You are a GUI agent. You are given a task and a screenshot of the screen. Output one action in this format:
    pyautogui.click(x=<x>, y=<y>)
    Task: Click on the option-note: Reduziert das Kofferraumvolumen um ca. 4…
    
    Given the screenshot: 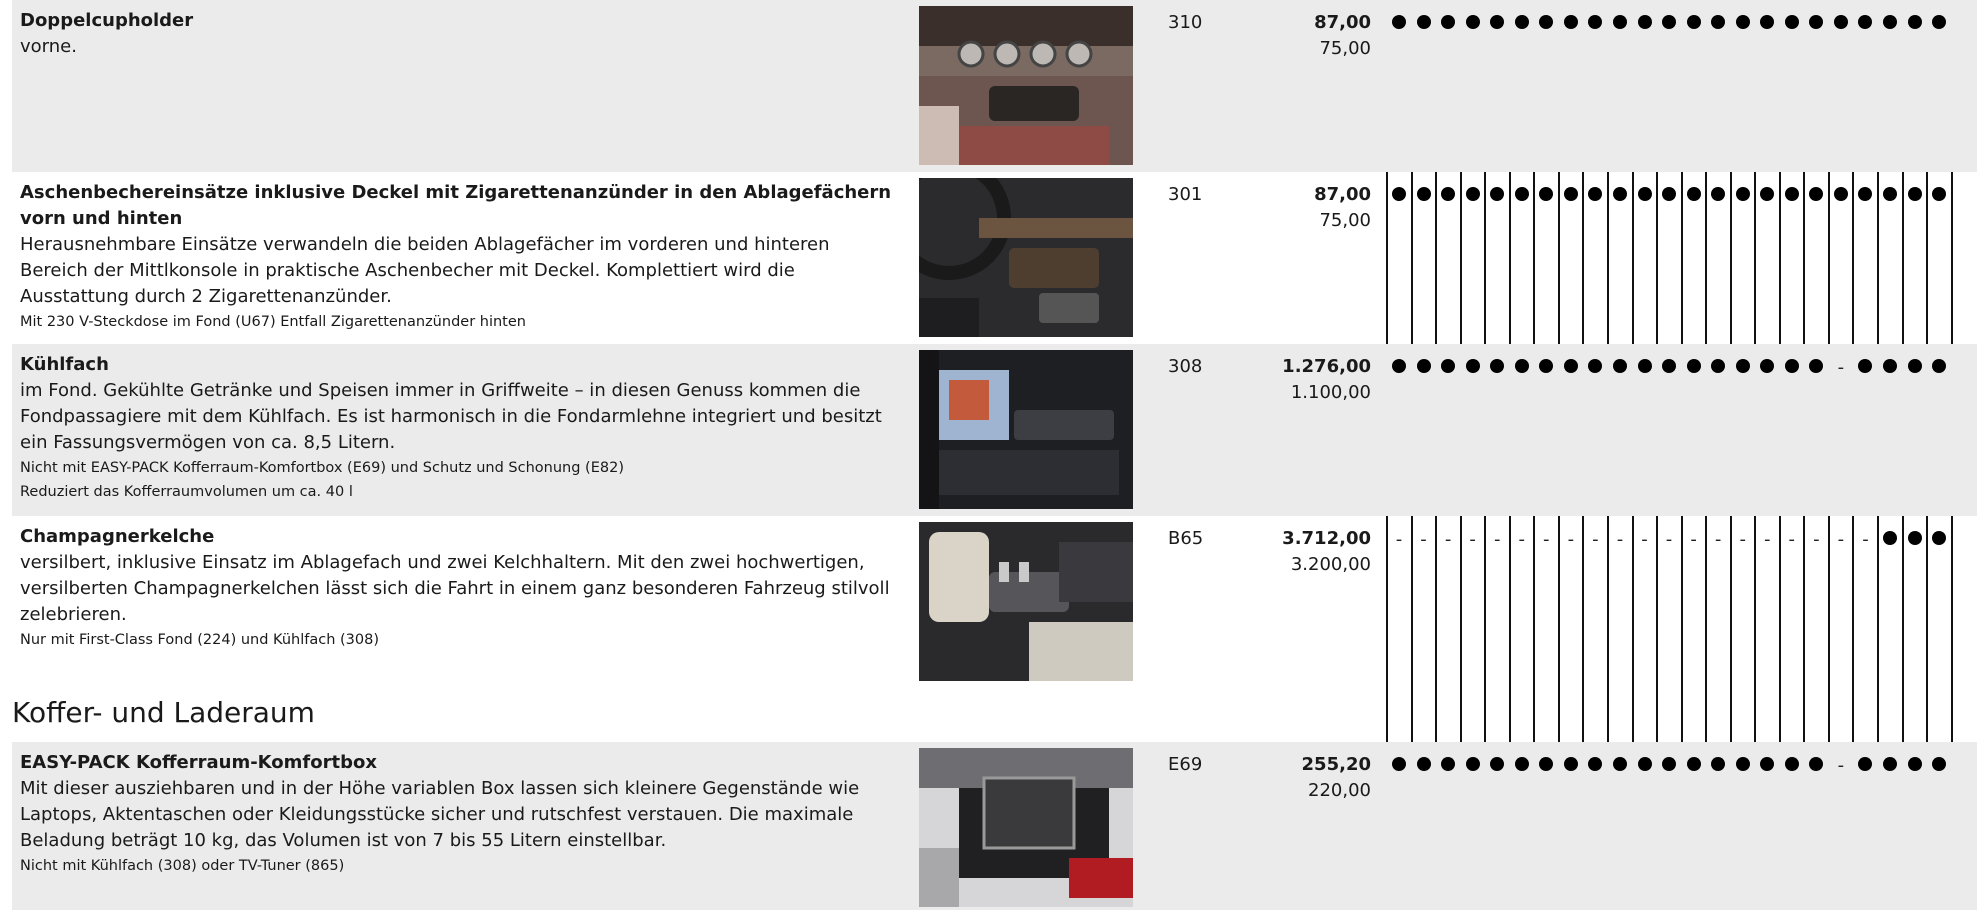 What is the action you would take?
    pyautogui.click(x=186, y=492)
    